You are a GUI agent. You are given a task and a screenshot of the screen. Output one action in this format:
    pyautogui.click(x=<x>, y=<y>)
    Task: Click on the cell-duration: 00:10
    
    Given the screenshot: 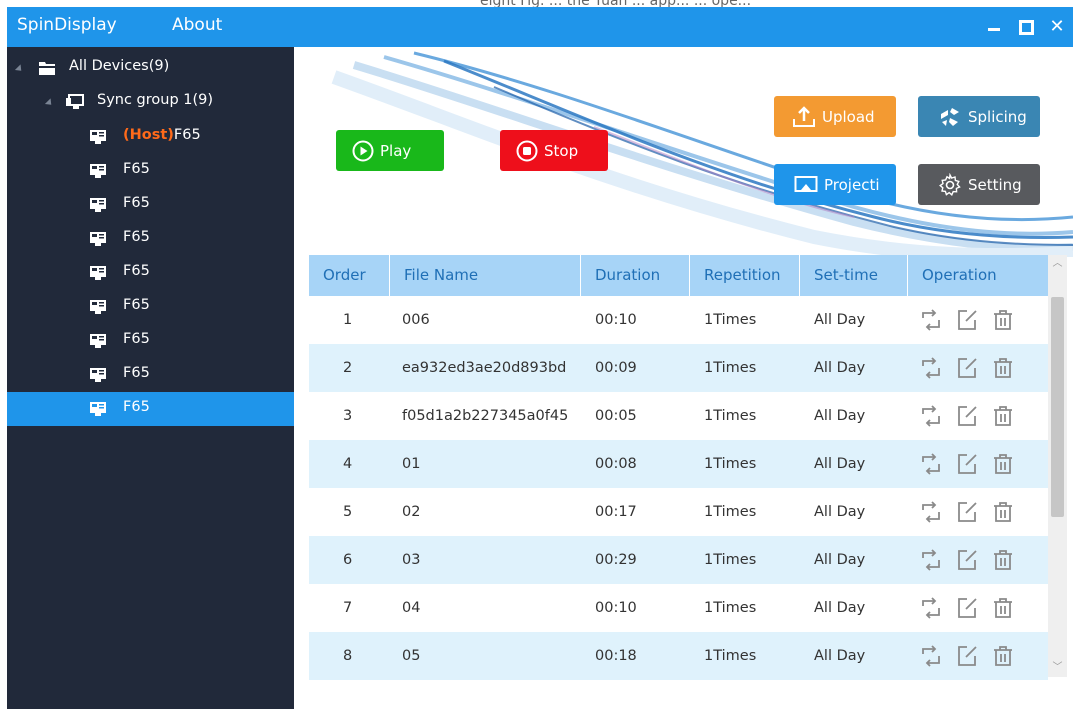 What is the action you would take?
    pyautogui.click(x=616, y=320)
    